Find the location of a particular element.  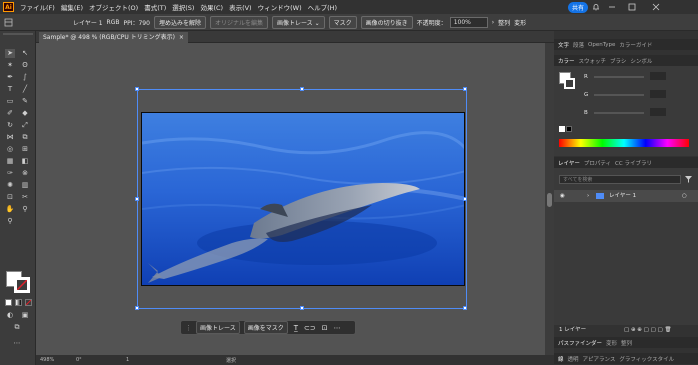

scroll-thumb is located at coordinates (549, 200).